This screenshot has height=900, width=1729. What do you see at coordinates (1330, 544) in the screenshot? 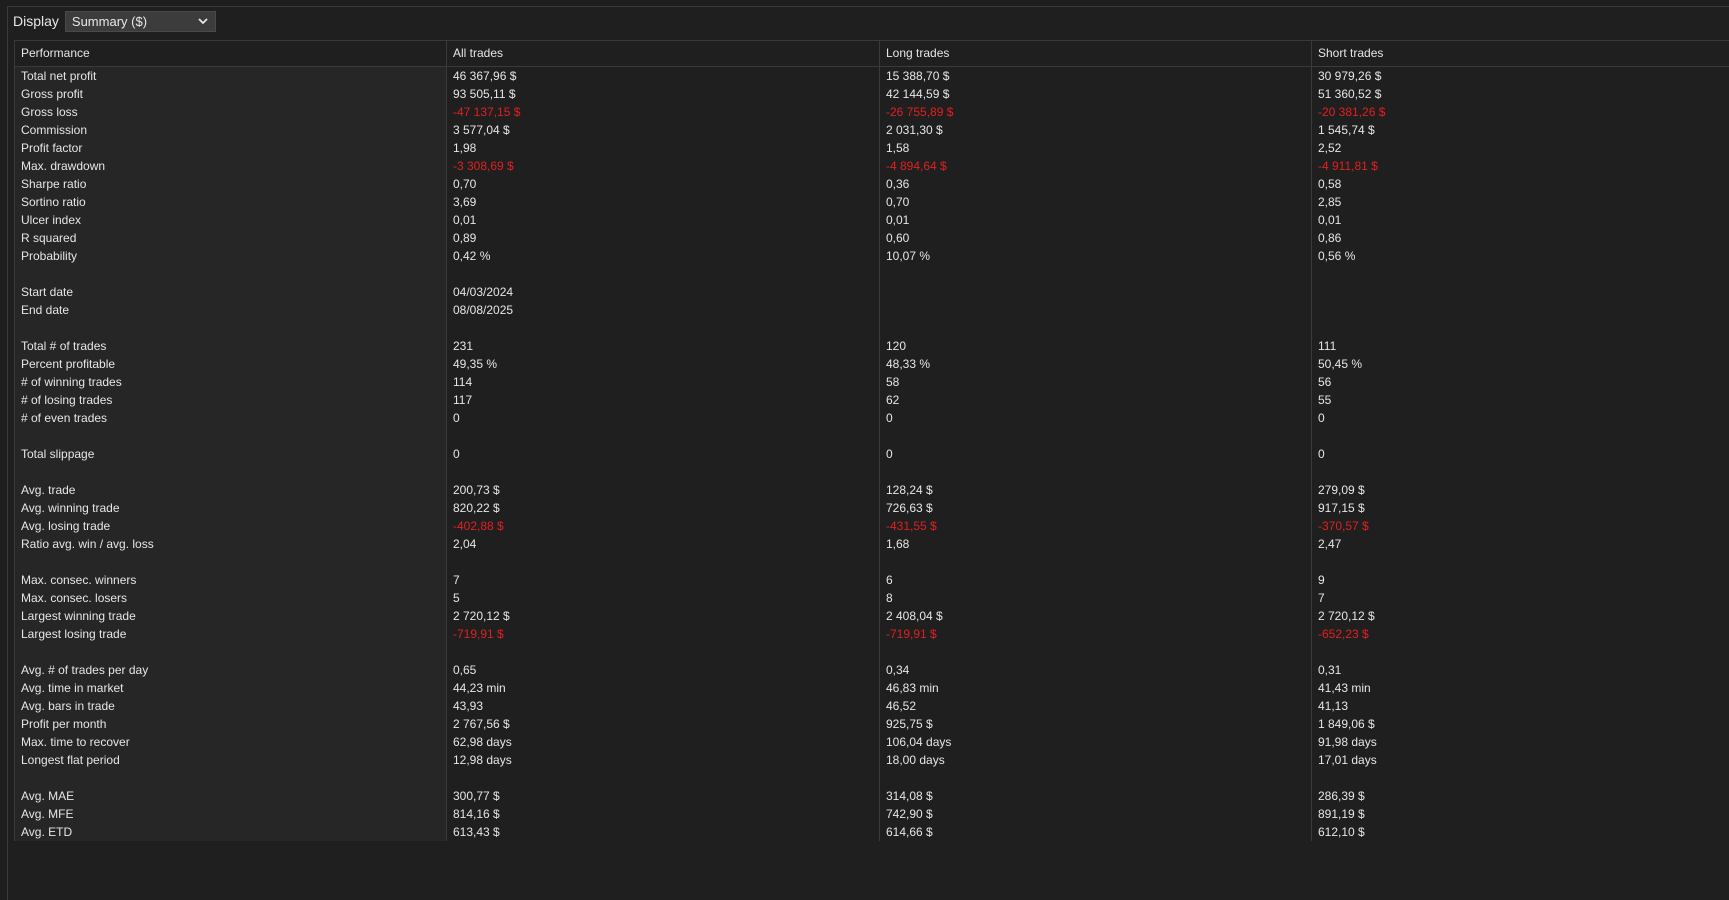
I see `row-value: 2,47` at bounding box center [1330, 544].